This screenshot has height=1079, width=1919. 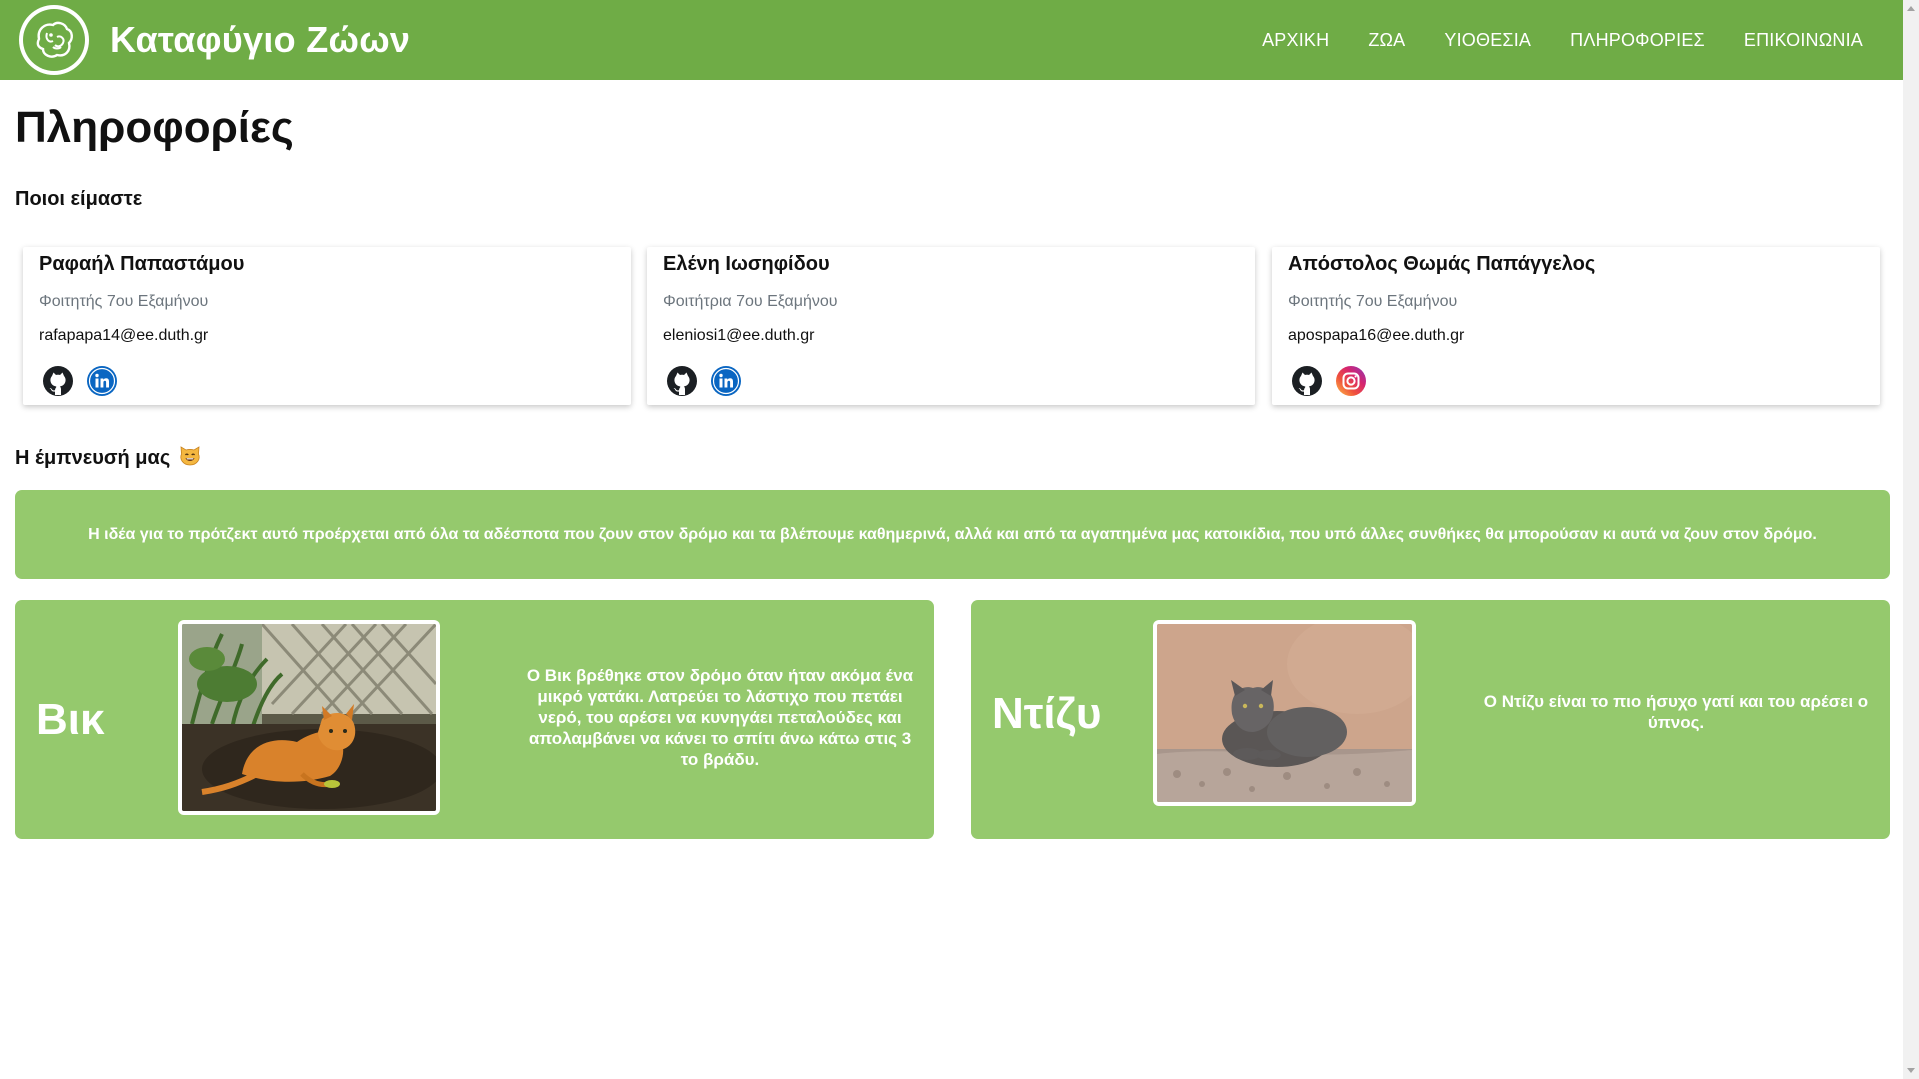 I want to click on dog-logo-icon, so click(x=54, y=40).